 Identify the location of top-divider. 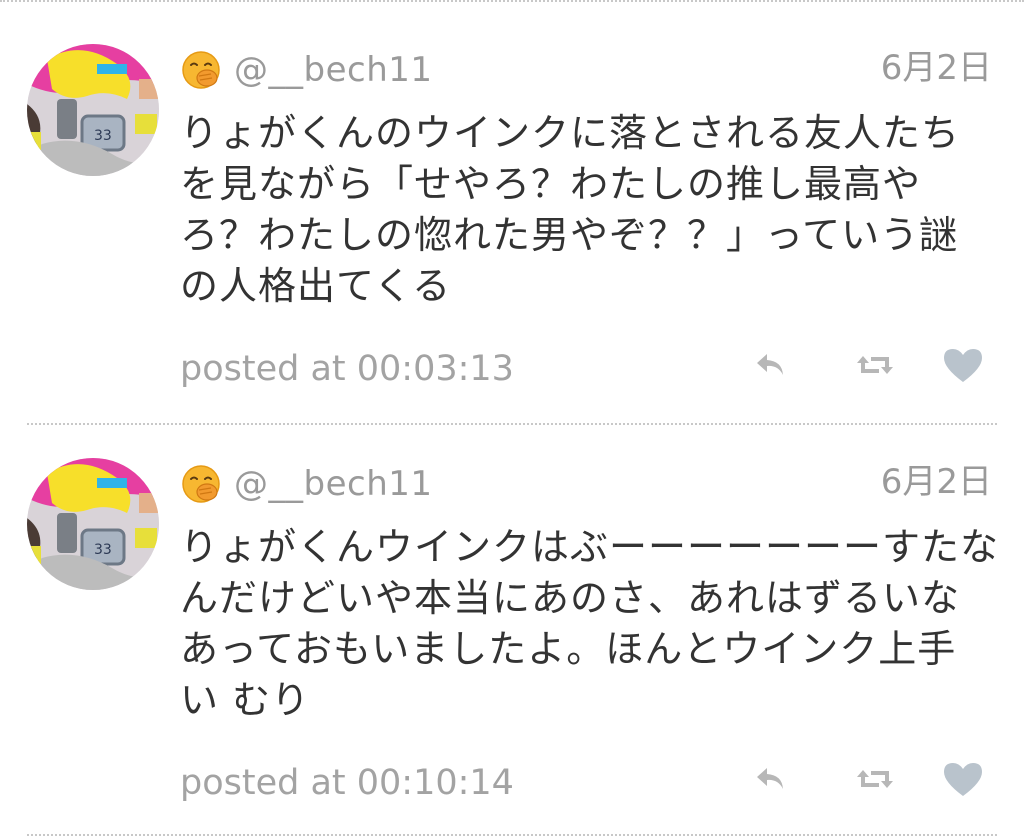
(512, 1).